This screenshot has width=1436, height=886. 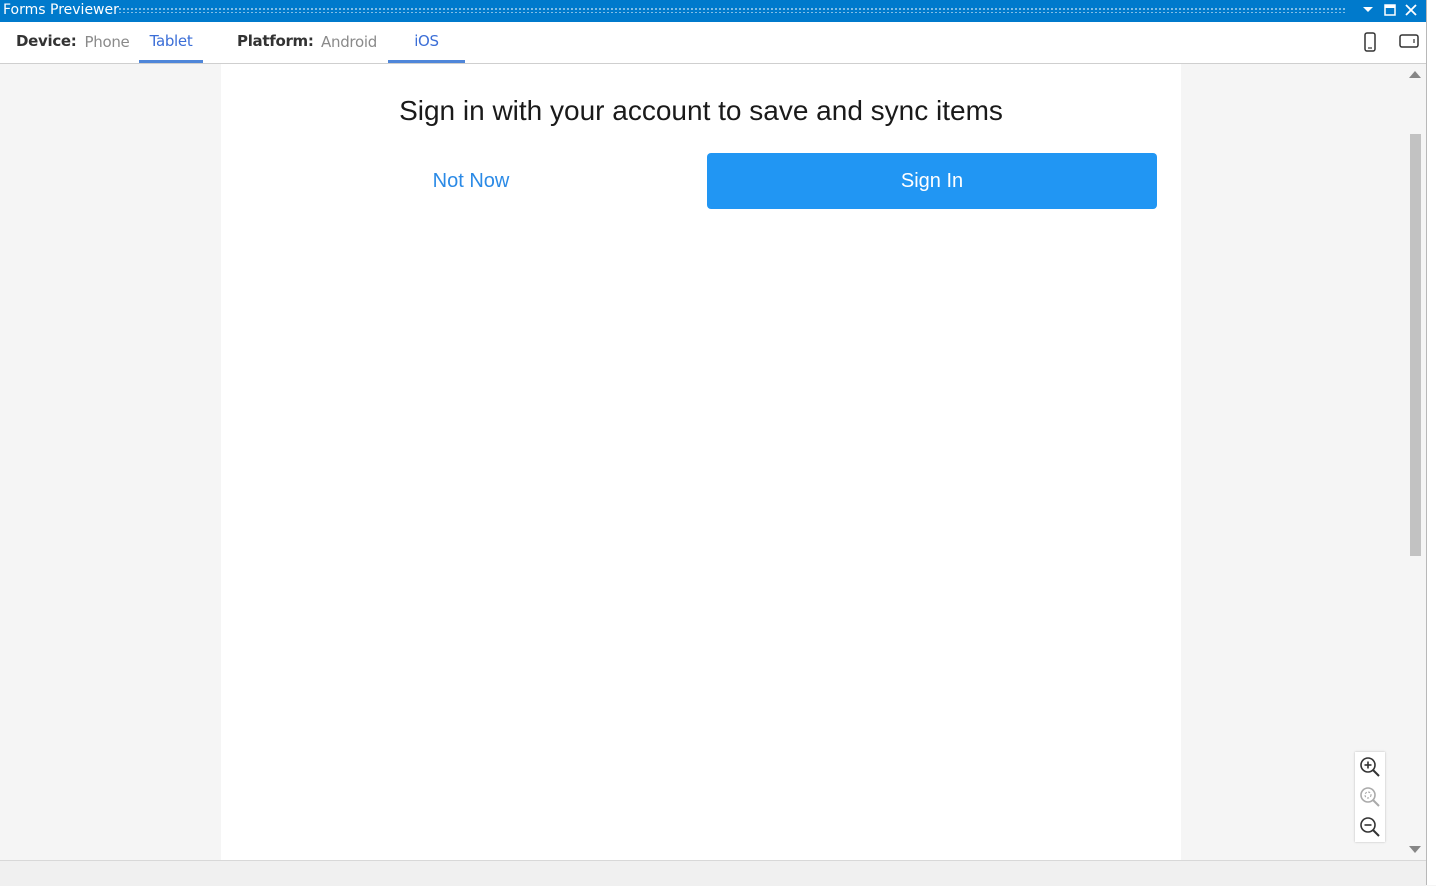 I want to click on tab-phone: Phone, so click(x=107, y=42).